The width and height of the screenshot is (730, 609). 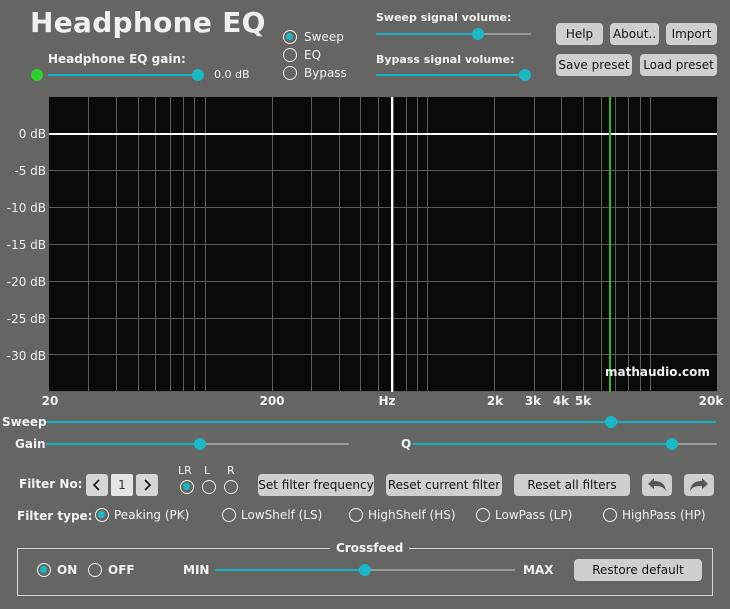 I want to click on set-filter-frequency-button: Set filter frequency, so click(x=316, y=485).